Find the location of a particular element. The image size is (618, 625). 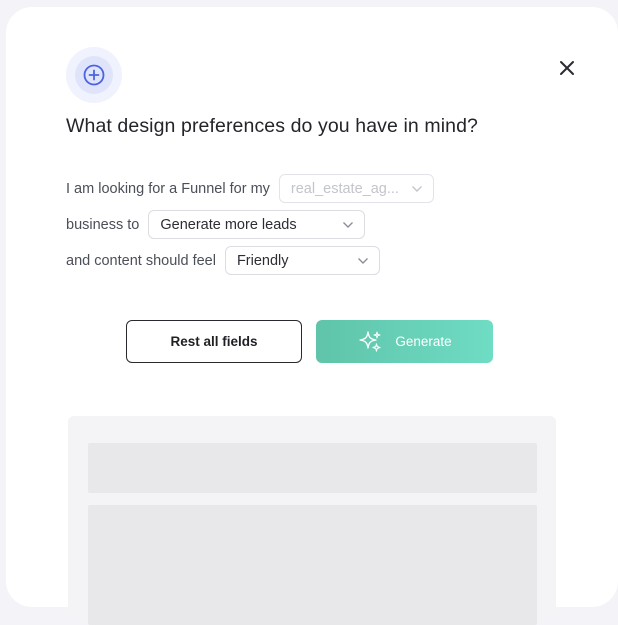

reset-fields-button: Rest all fields is located at coordinates (214, 341).